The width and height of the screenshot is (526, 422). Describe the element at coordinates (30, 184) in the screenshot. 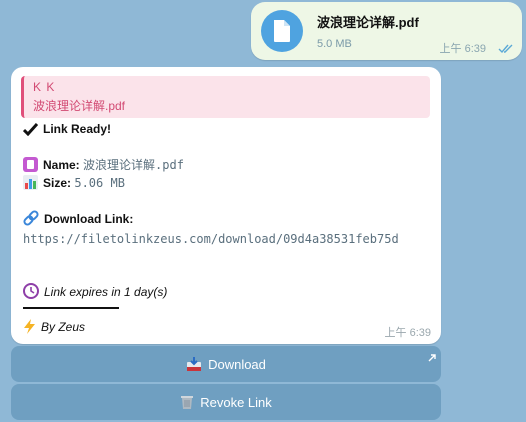

I see `bar-chart-icon` at that location.